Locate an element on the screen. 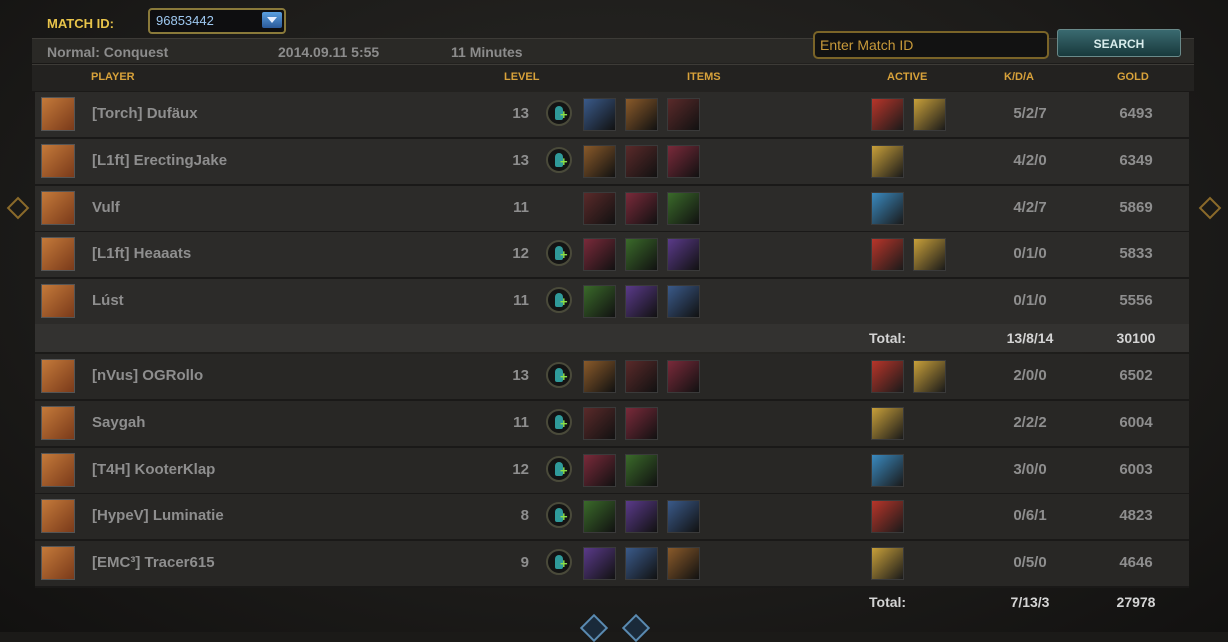 This screenshot has height=642, width=1228. left-frame-ornament is located at coordinates (11, 210).